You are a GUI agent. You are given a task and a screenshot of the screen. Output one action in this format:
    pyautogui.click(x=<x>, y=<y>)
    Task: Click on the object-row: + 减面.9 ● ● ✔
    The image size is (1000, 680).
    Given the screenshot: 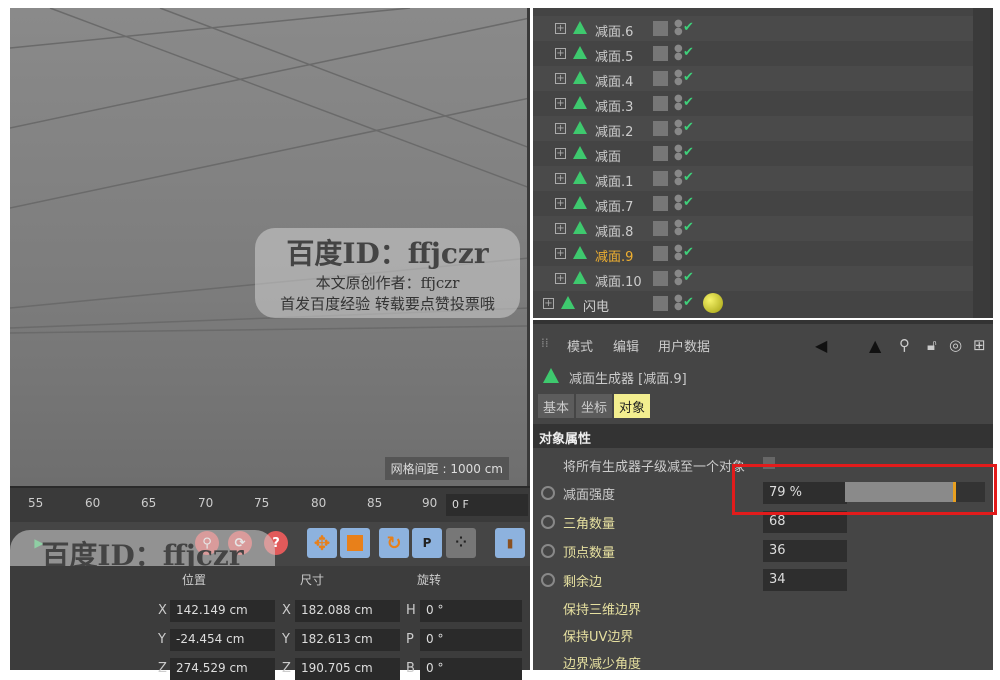 What is the action you would take?
    pyautogui.click(x=753, y=253)
    